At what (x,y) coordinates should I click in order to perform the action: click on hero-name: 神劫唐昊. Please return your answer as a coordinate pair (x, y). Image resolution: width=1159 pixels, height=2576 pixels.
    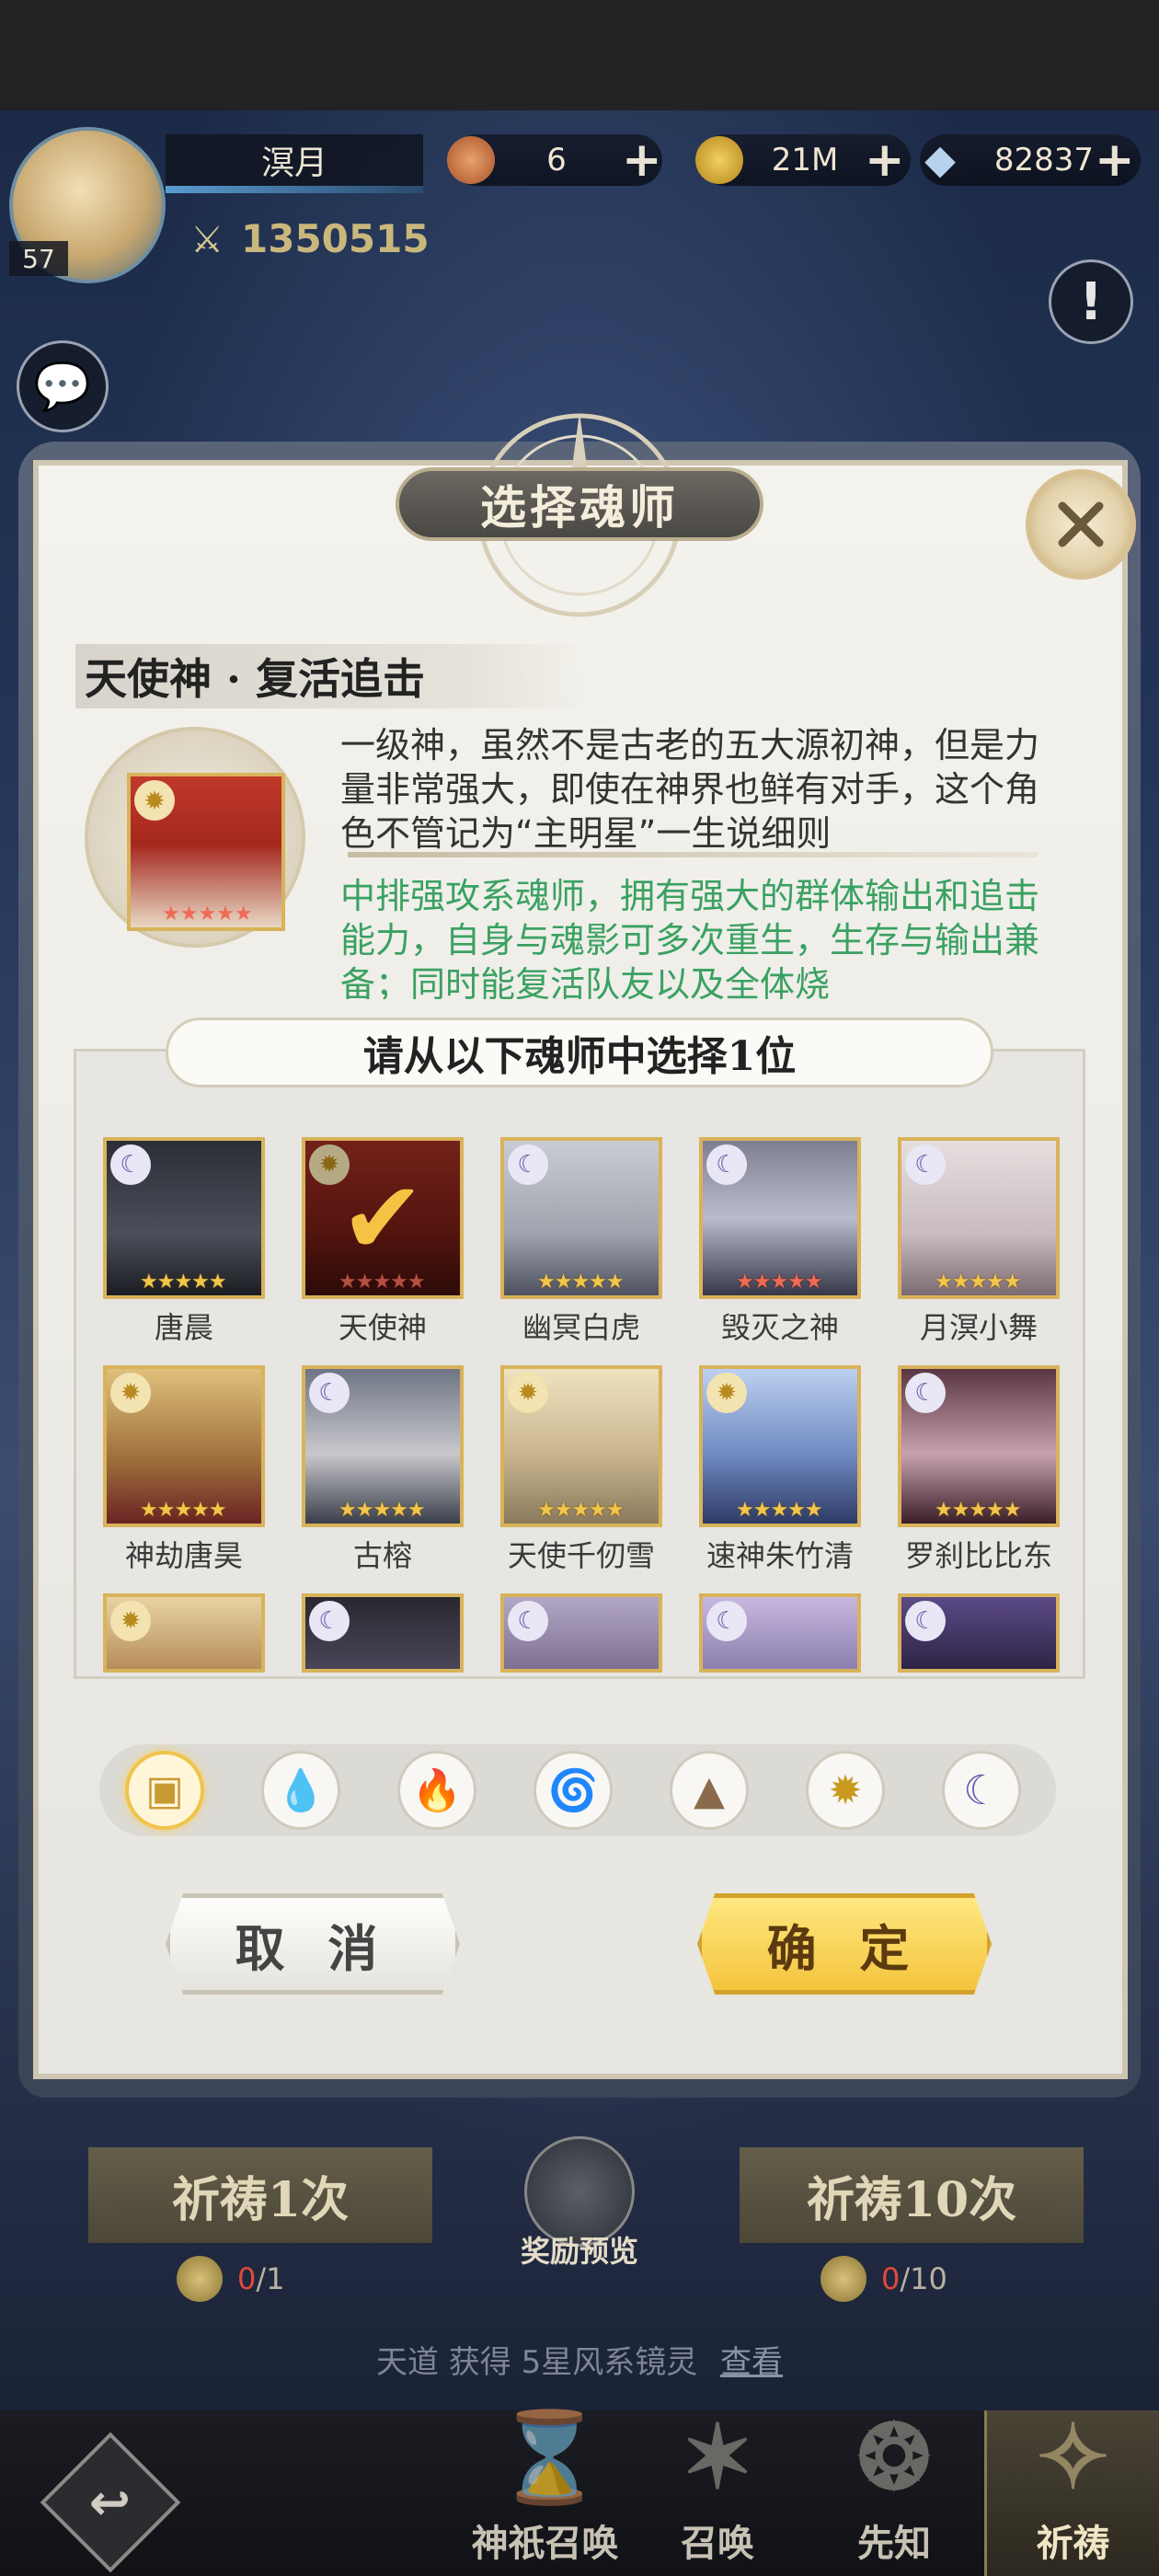
    Looking at the image, I should click on (183, 1555).